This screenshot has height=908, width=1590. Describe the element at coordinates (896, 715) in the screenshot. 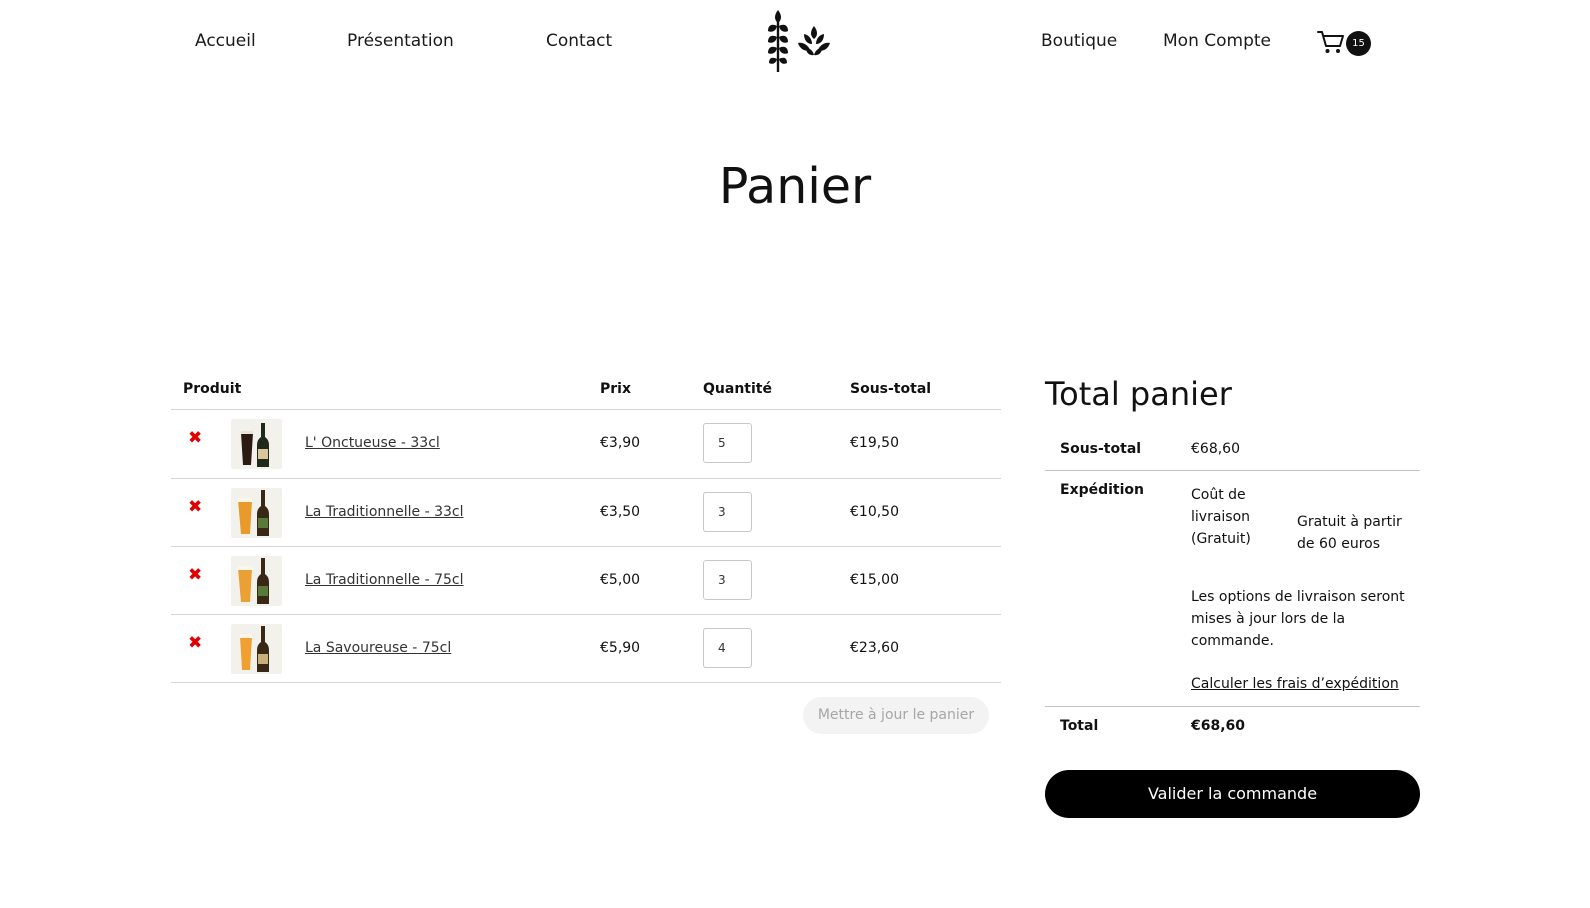

I see `update-cart-button: Mettre à jour le panier` at that location.